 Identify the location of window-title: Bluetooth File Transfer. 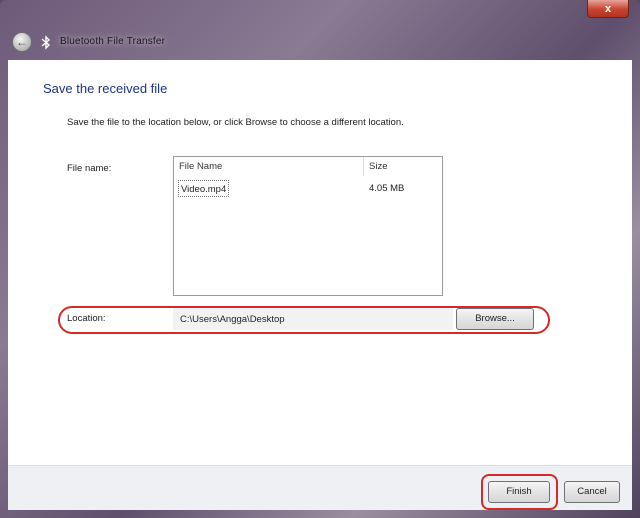
(113, 41).